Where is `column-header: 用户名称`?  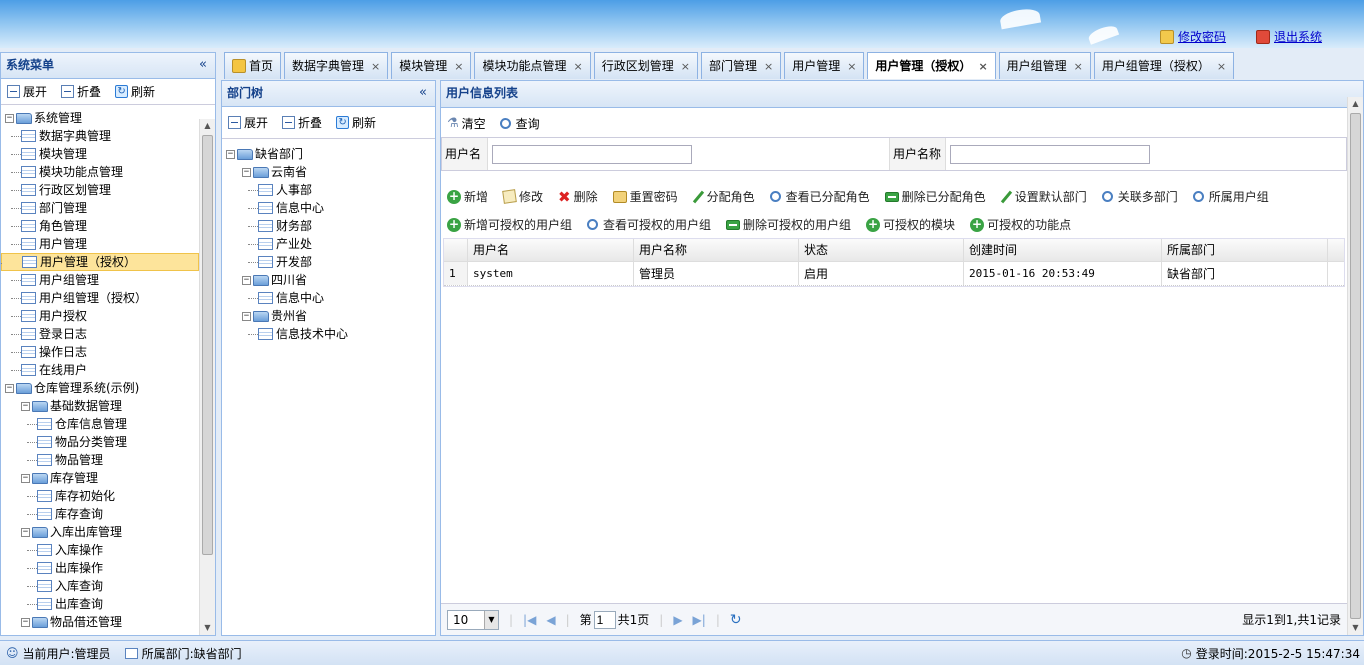
column-header: 用户名称 is located at coordinates (716, 250).